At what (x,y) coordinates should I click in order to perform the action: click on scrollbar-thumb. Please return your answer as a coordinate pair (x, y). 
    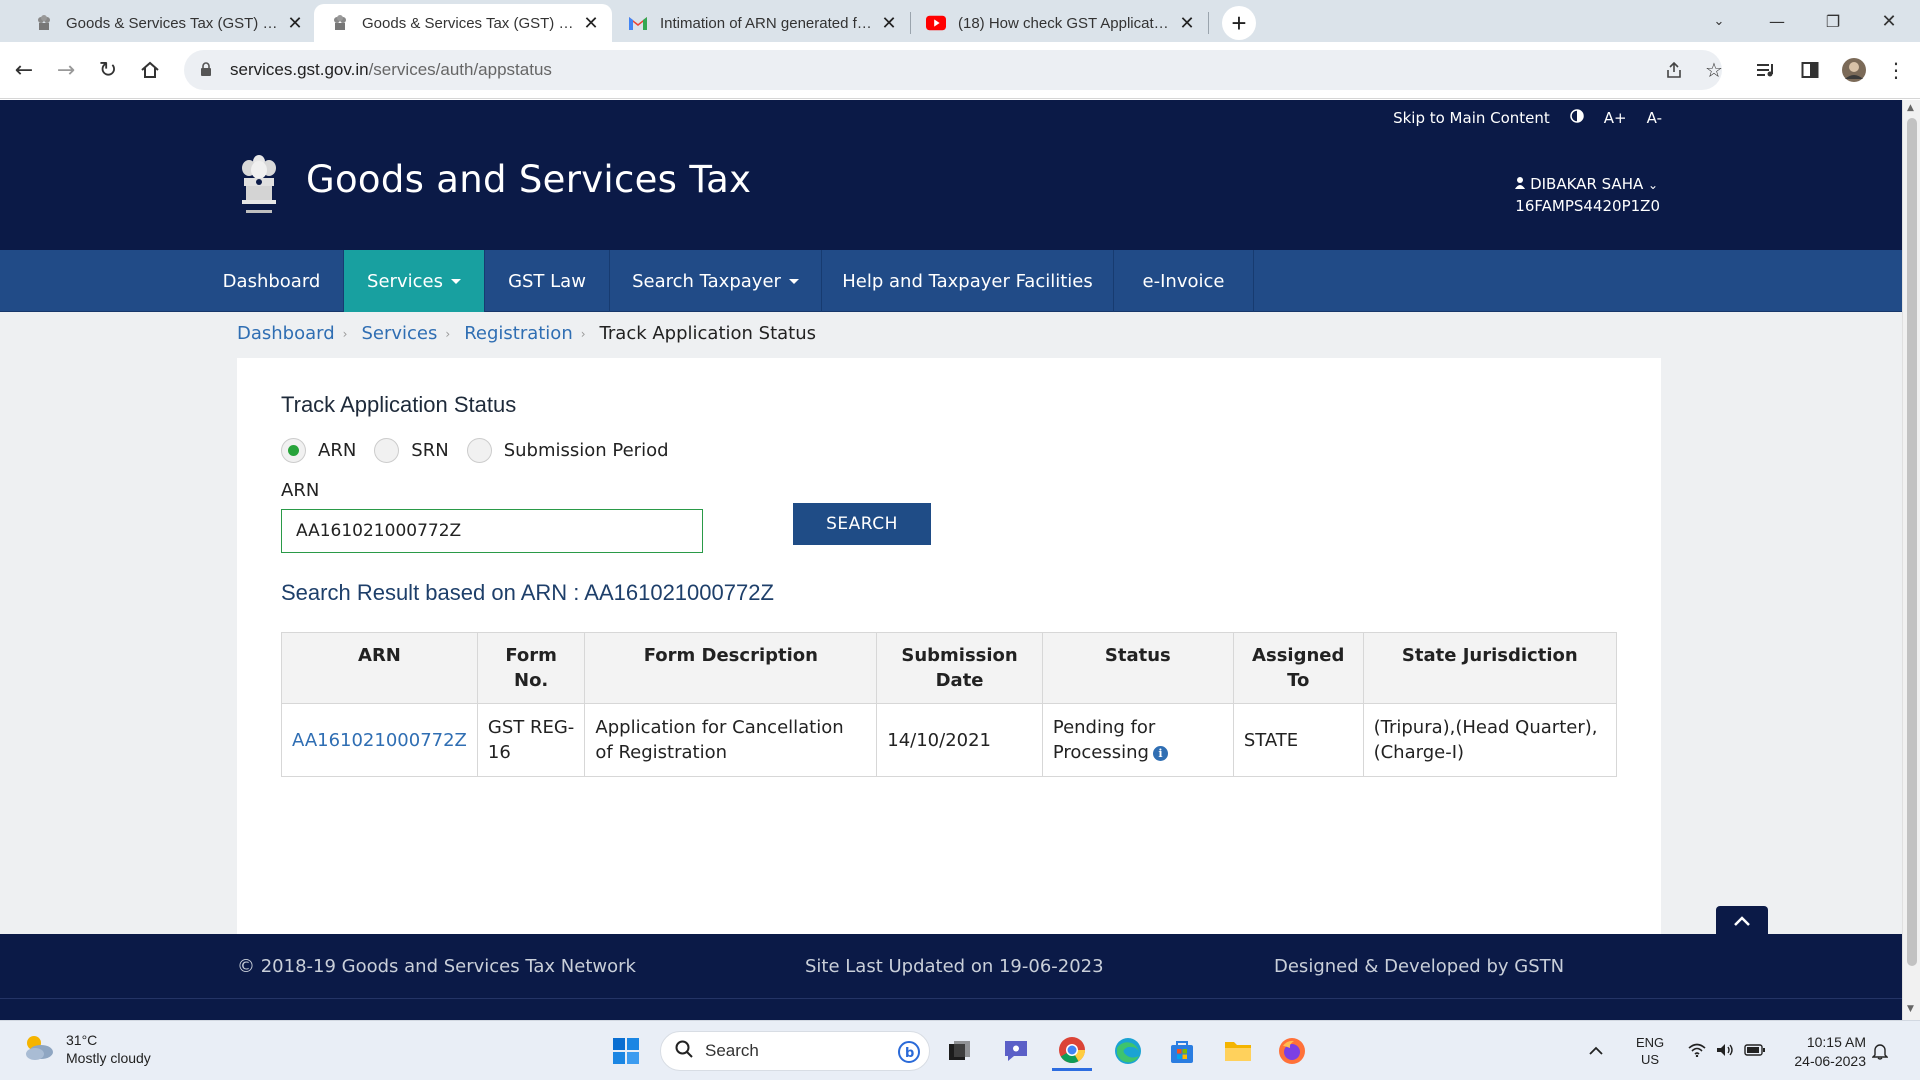
    Looking at the image, I should click on (1912, 542).